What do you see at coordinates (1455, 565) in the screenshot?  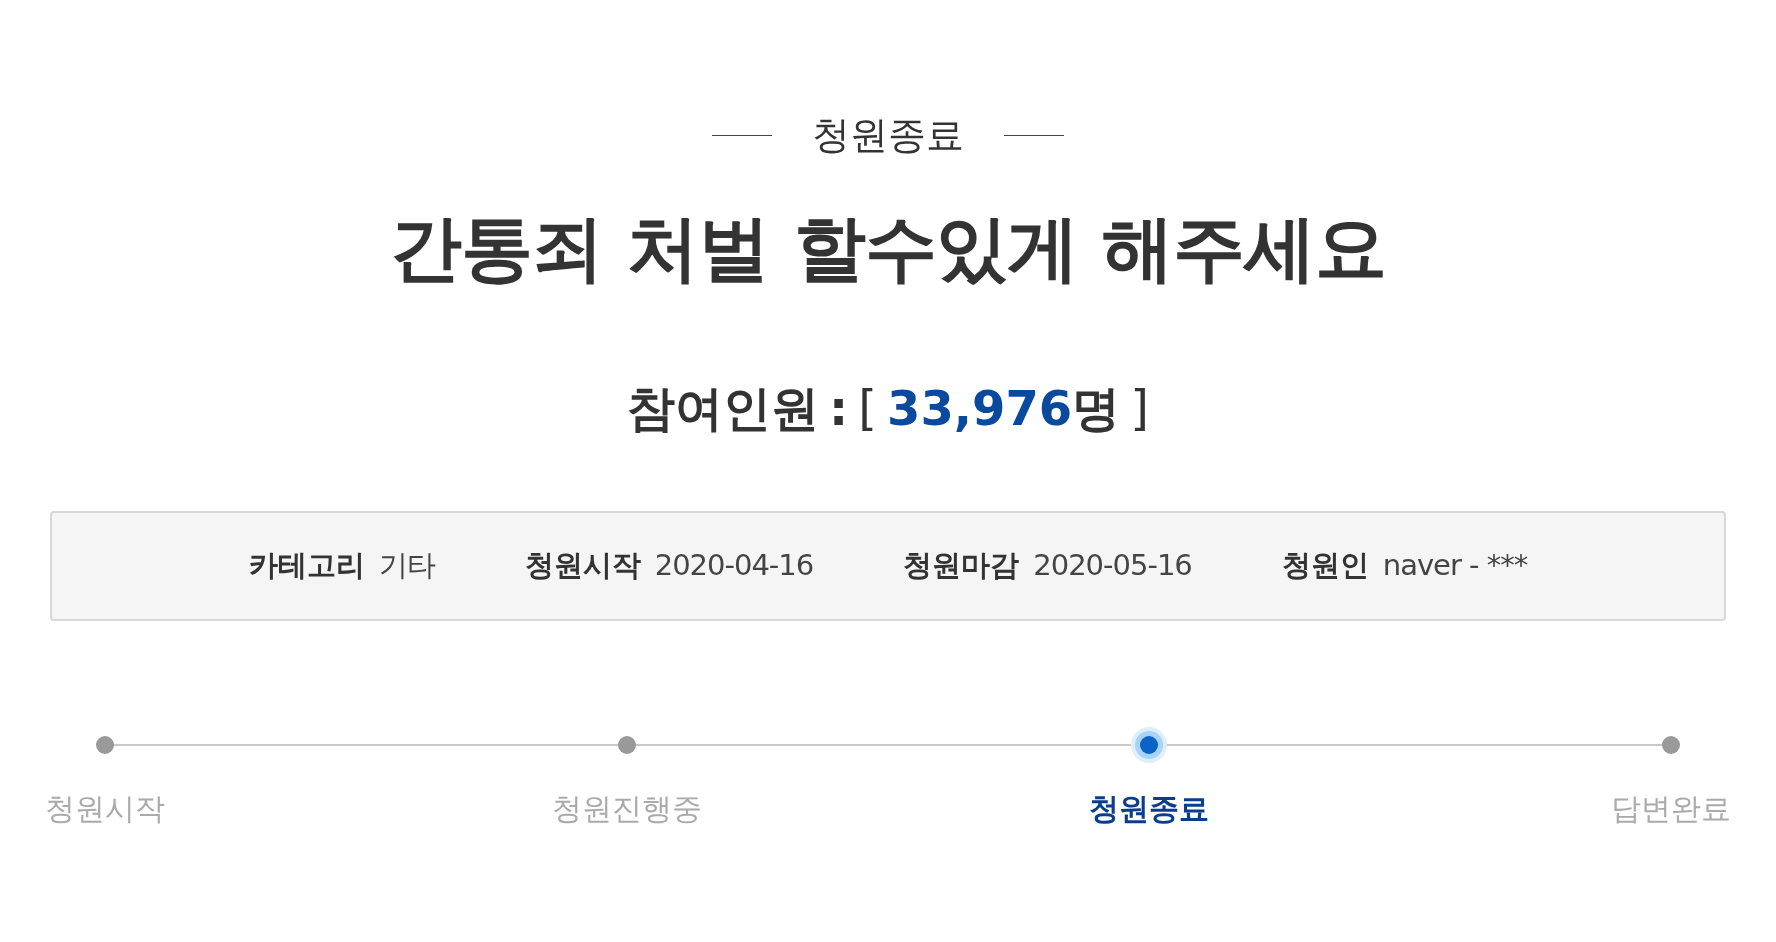 I see `info-value: naver - ***` at bounding box center [1455, 565].